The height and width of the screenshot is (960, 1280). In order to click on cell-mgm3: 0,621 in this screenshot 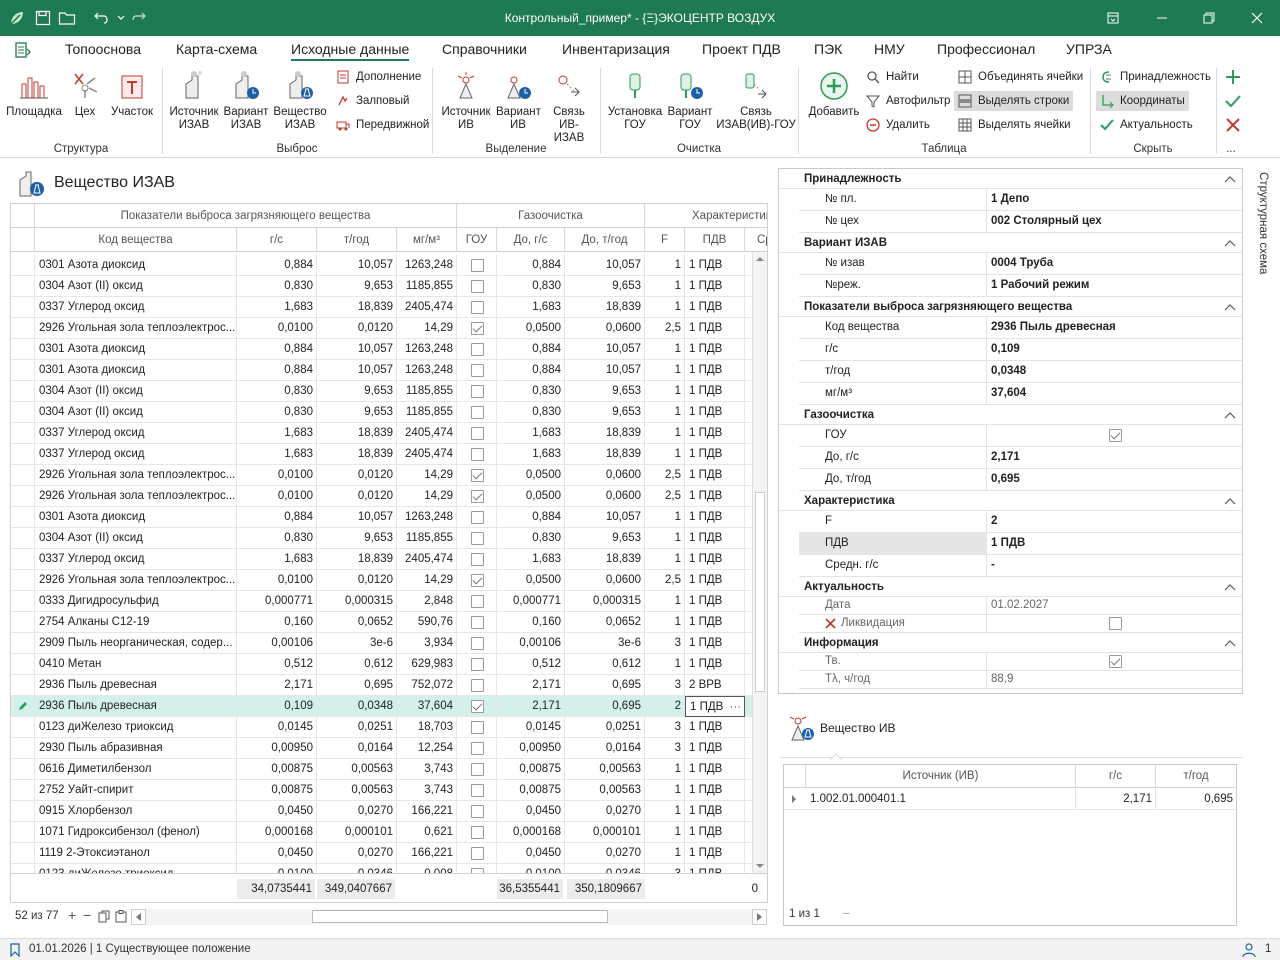, I will do `click(427, 832)`.